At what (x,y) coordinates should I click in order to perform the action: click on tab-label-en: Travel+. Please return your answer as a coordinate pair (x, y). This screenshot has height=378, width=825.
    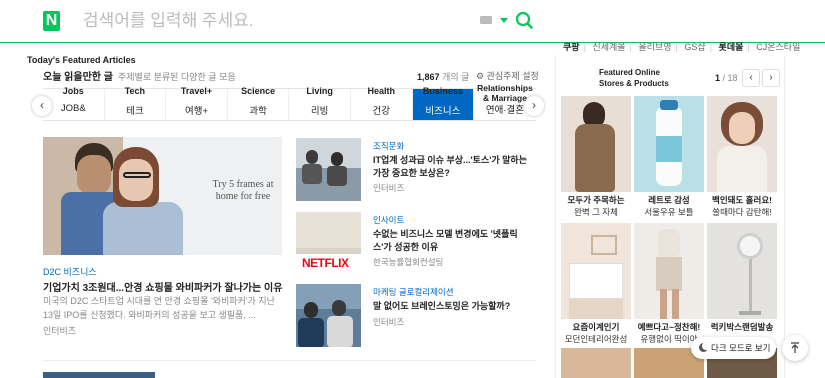
    Looking at the image, I should click on (196, 91).